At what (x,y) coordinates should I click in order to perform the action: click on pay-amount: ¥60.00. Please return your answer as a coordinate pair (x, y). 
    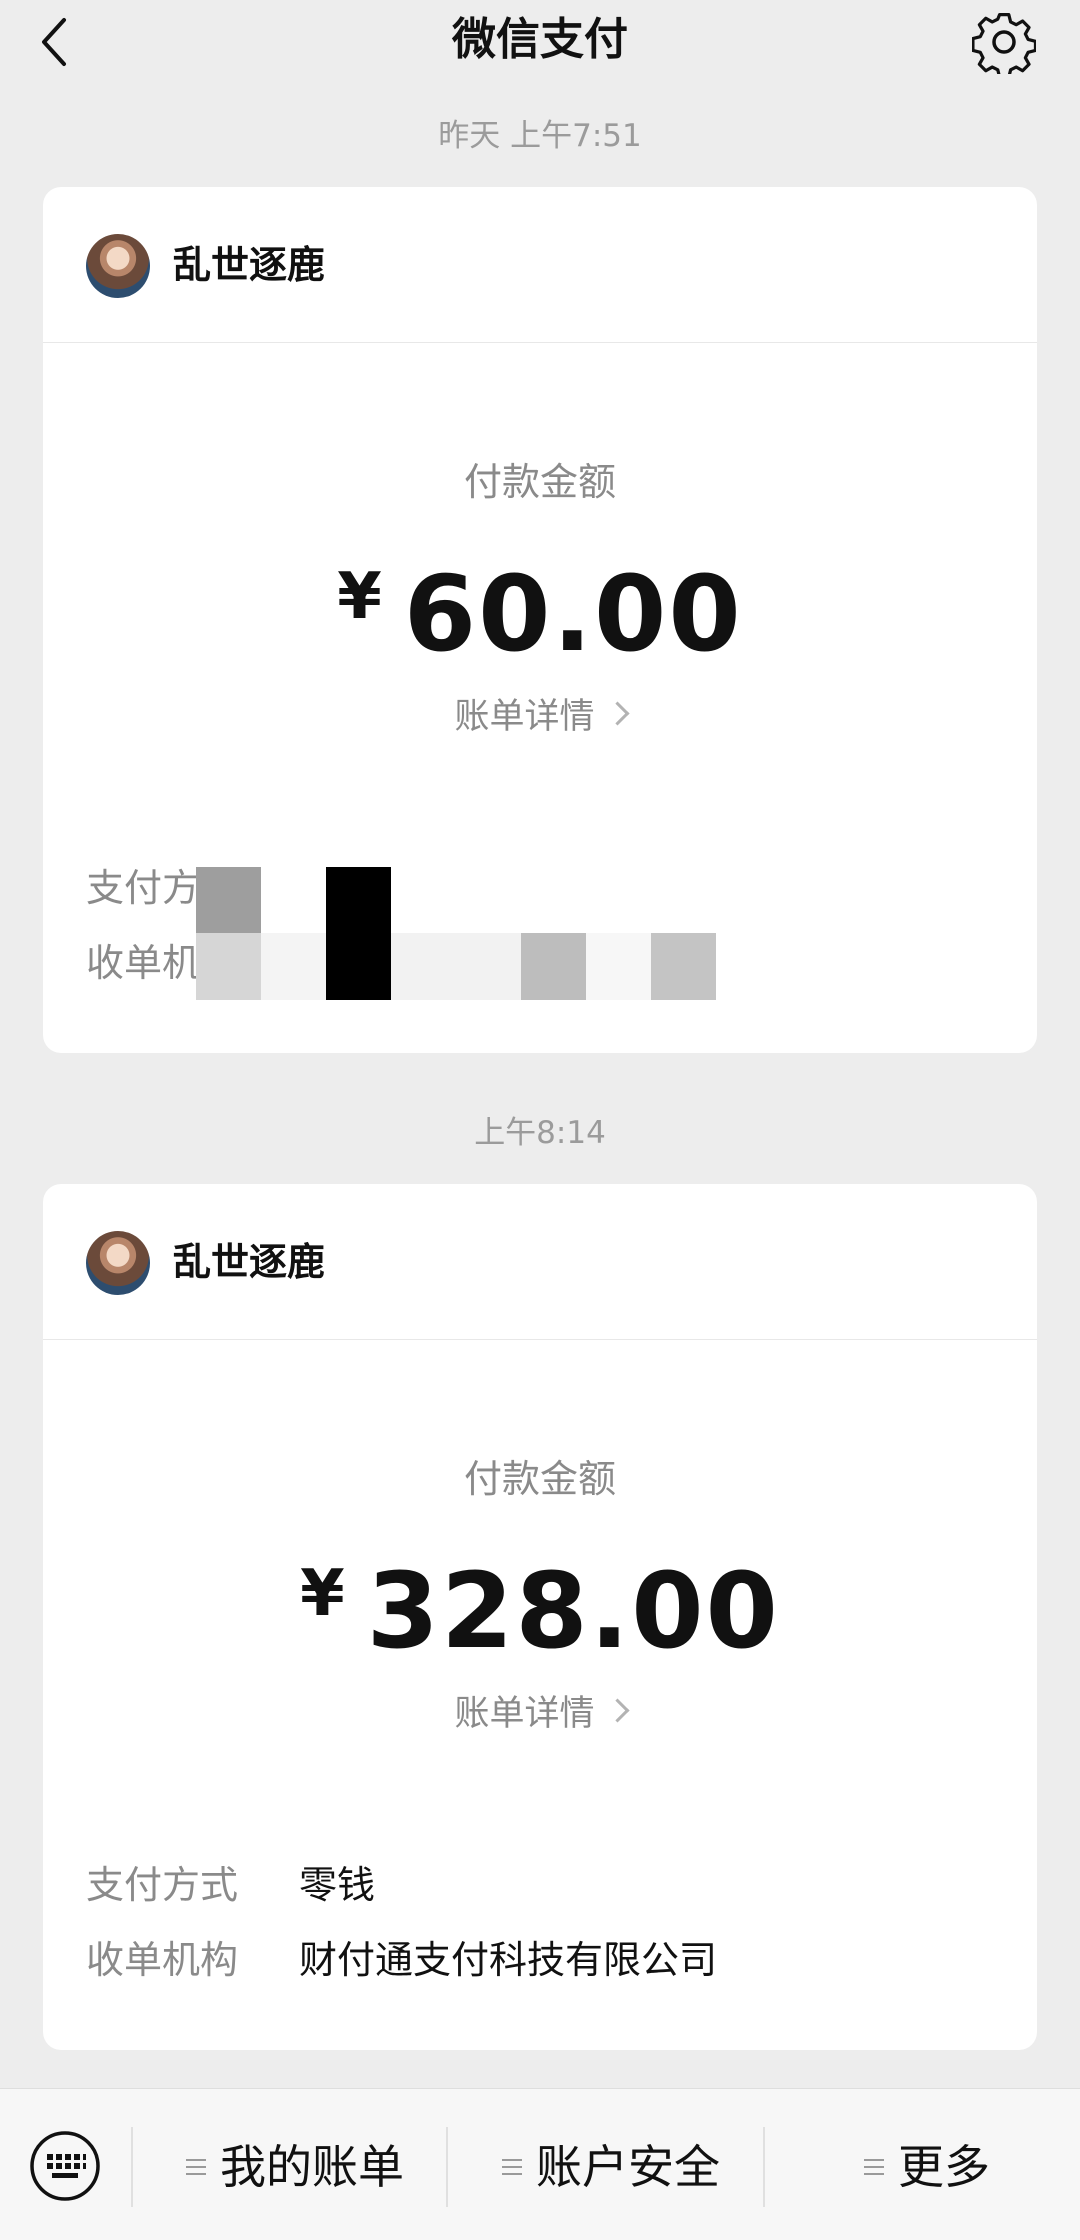
    Looking at the image, I should click on (540, 621).